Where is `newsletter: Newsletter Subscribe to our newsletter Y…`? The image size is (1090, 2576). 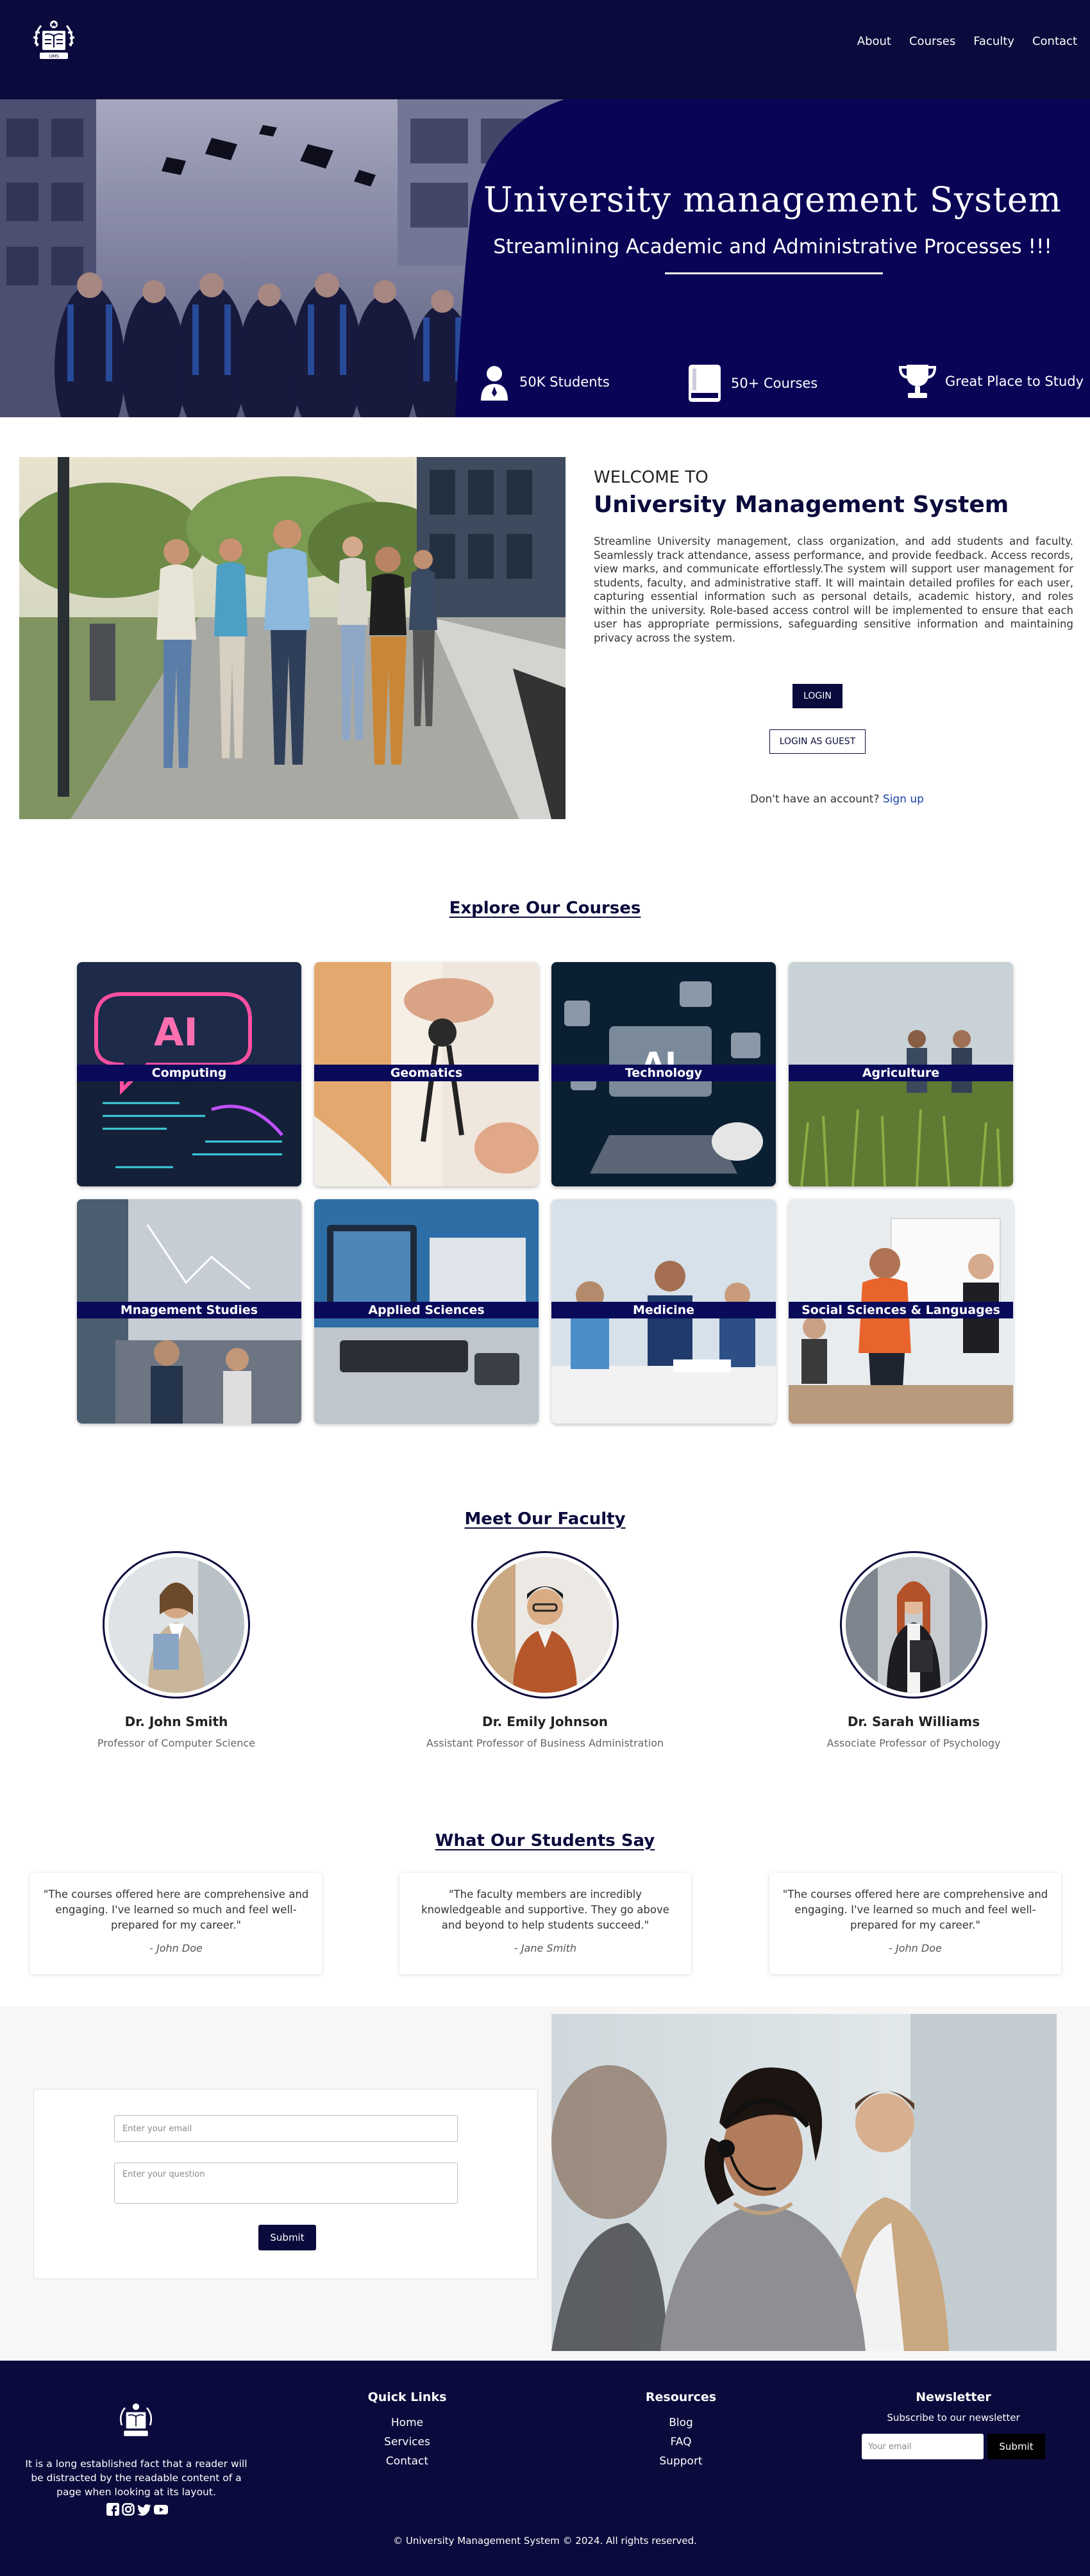
newsletter: Newsletter Subscribe to our newsletter Y… is located at coordinates (954, 2425).